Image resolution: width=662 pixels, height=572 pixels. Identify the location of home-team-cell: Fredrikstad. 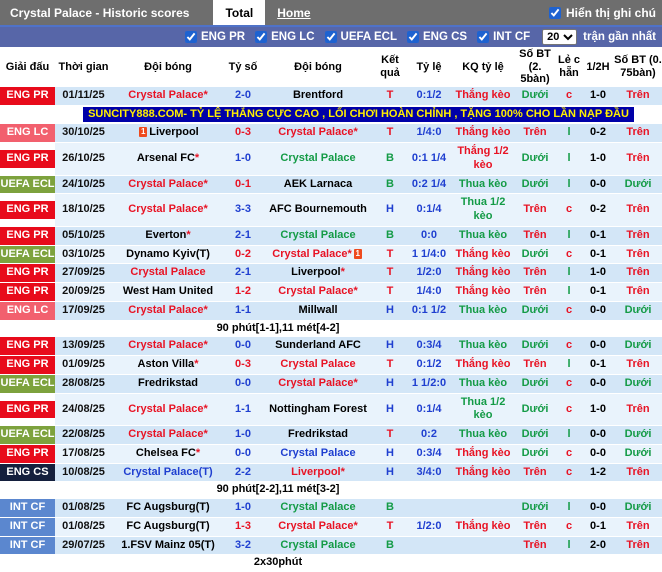
(168, 384).